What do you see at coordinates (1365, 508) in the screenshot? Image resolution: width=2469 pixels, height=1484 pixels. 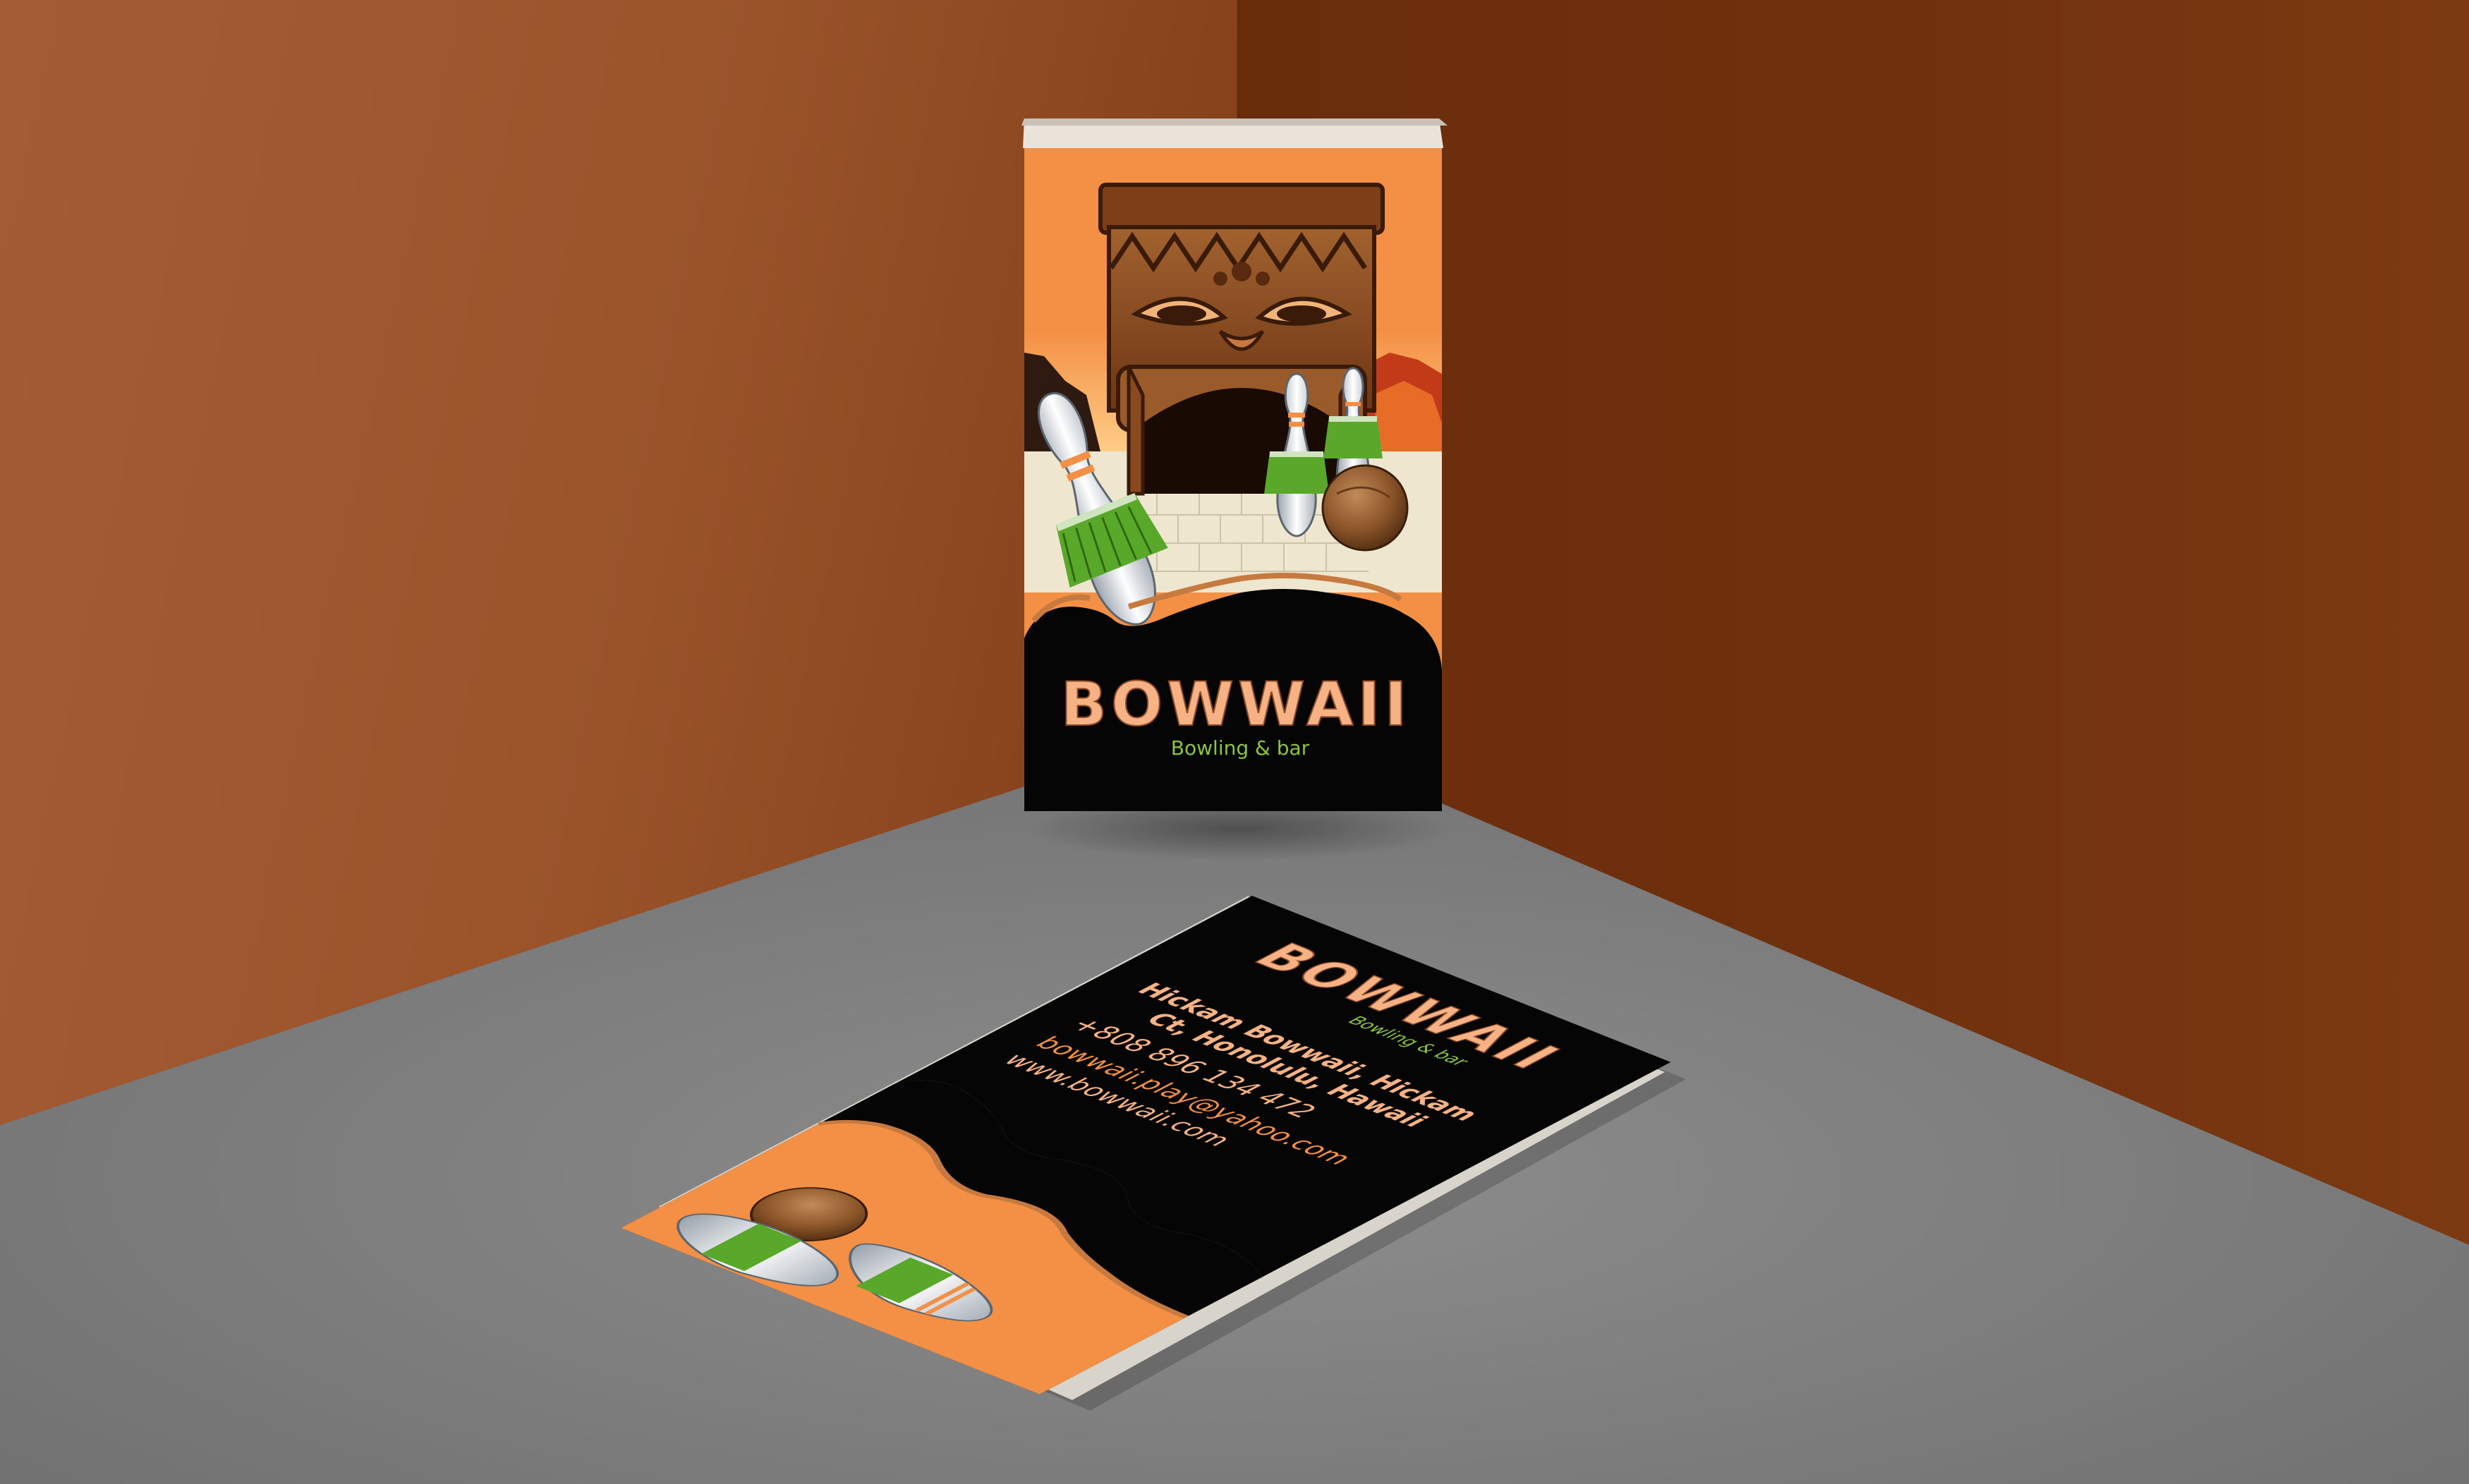 I see `coconut-ball-icon` at bounding box center [1365, 508].